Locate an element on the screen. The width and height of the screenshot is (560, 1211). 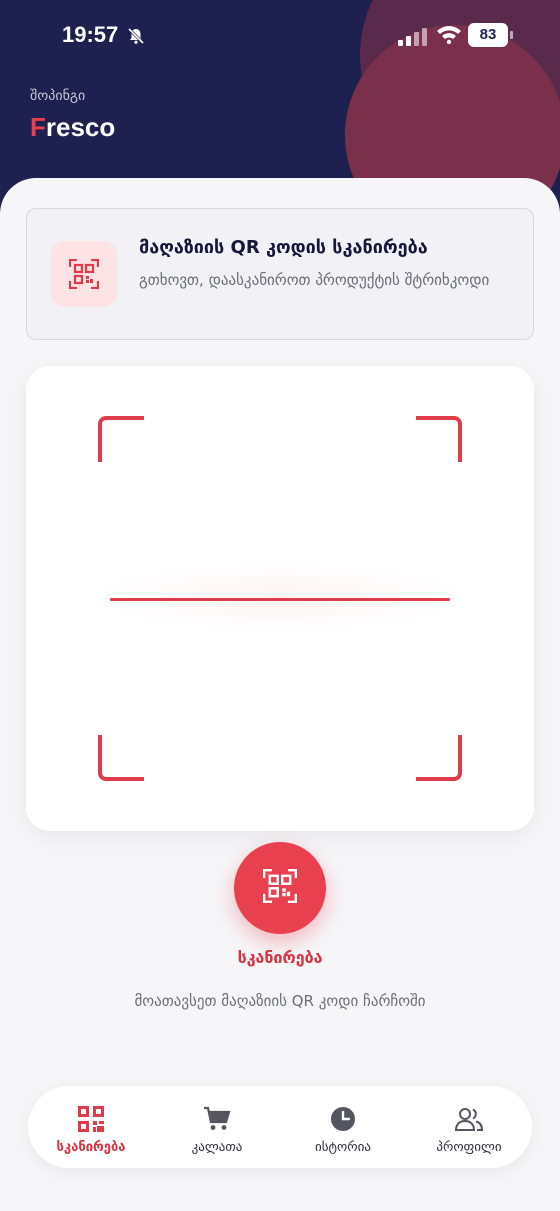
scan-button is located at coordinates (280, 888).